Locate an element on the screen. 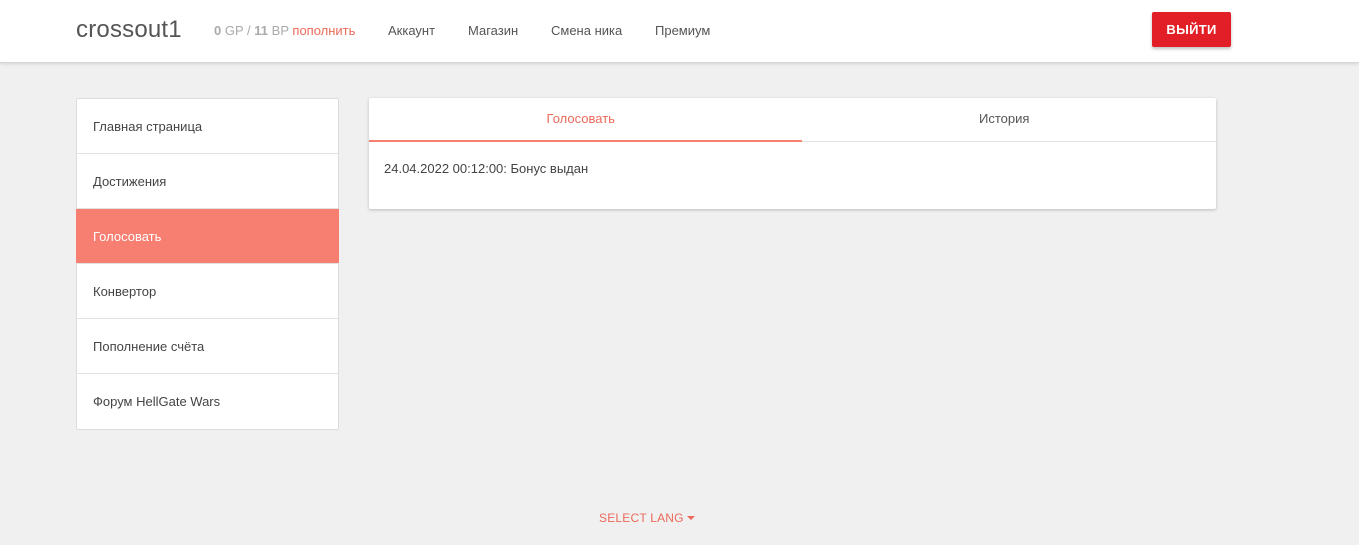  logout-button: ВЫЙТИ is located at coordinates (1191, 29).